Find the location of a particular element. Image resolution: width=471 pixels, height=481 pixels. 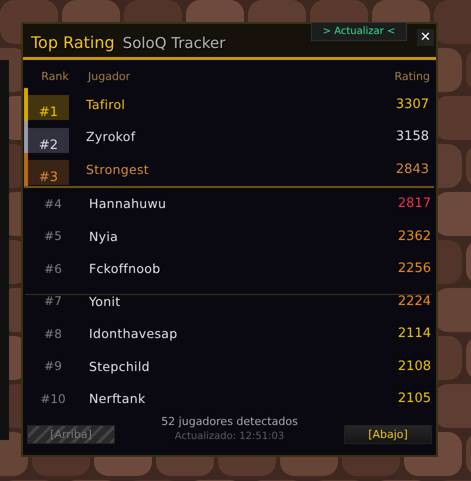

rating-value: 2224 is located at coordinates (414, 301).